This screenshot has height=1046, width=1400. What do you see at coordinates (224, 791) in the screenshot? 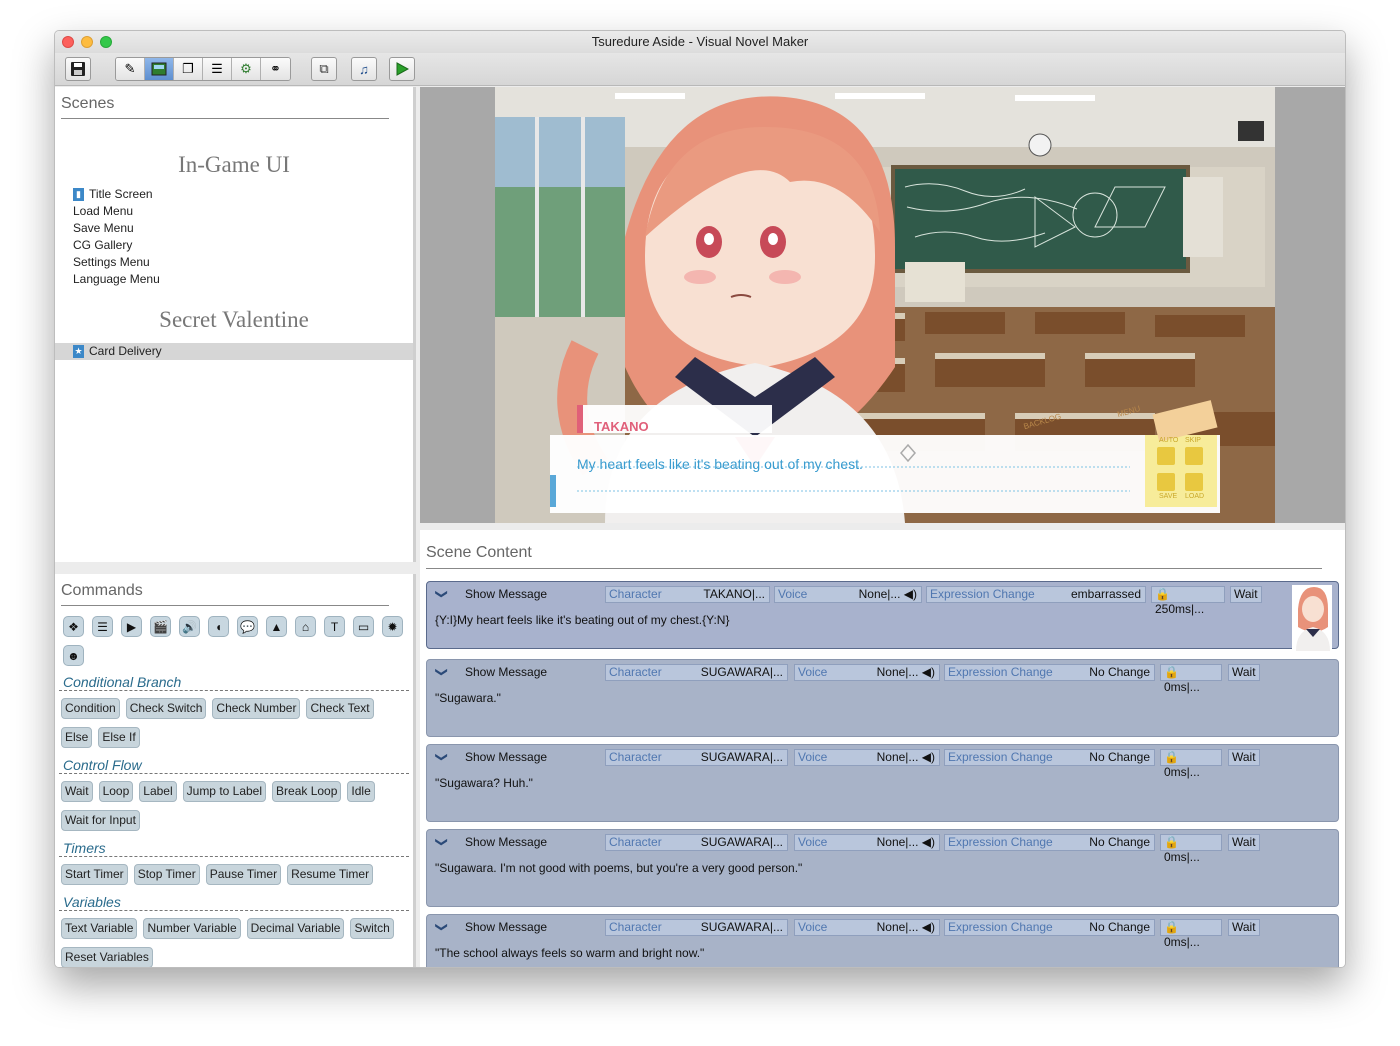
I see `jump-to-label-button: Jump to Label` at bounding box center [224, 791].